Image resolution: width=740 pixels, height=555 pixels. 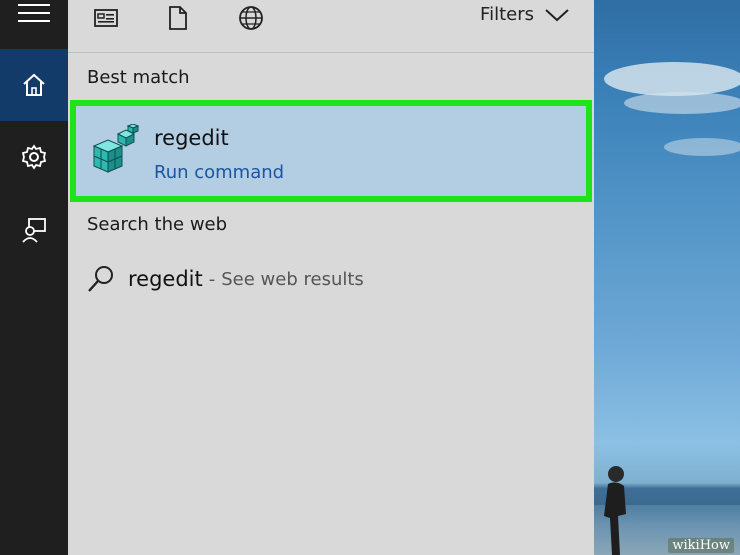 I want to click on left-rail, so click(x=34, y=277).